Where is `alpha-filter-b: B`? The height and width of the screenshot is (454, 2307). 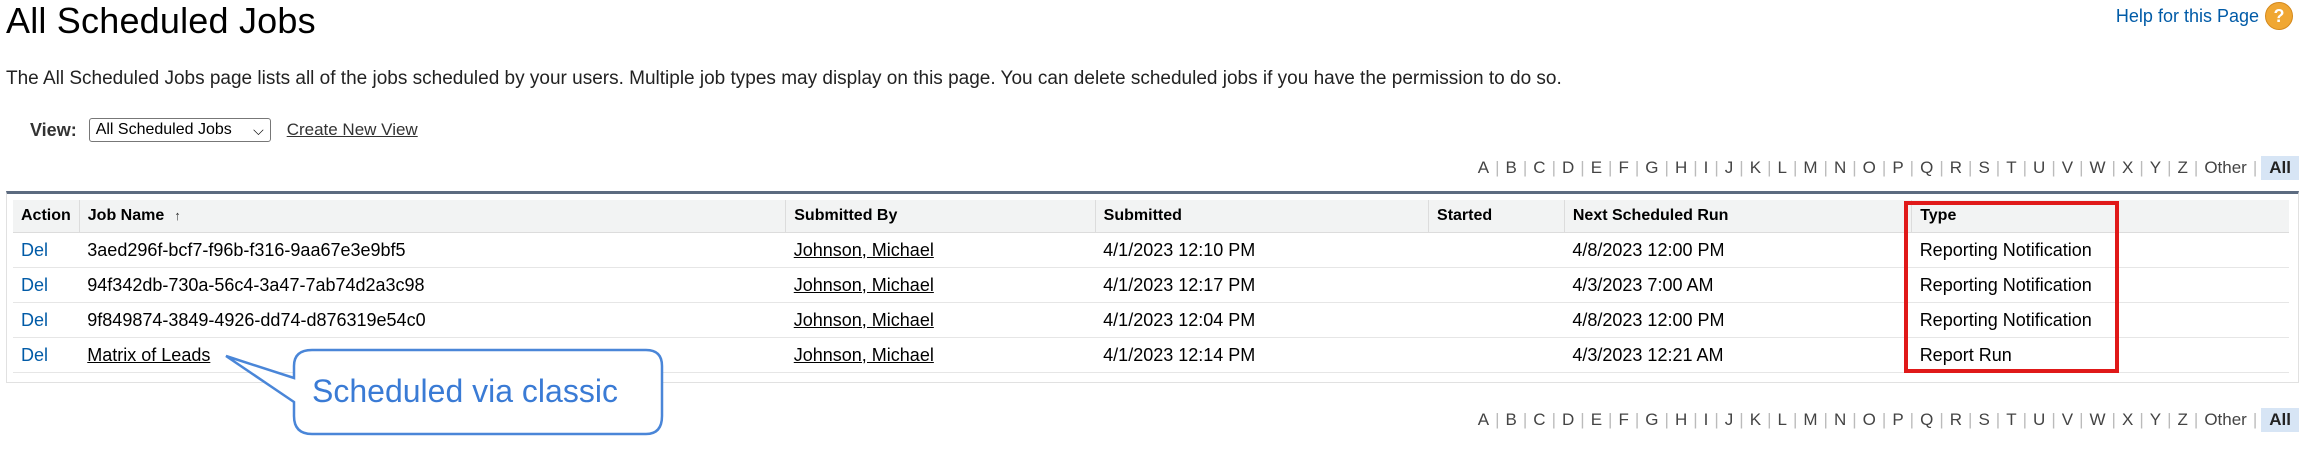 alpha-filter-b: B is located at coordinates (1511, 420).